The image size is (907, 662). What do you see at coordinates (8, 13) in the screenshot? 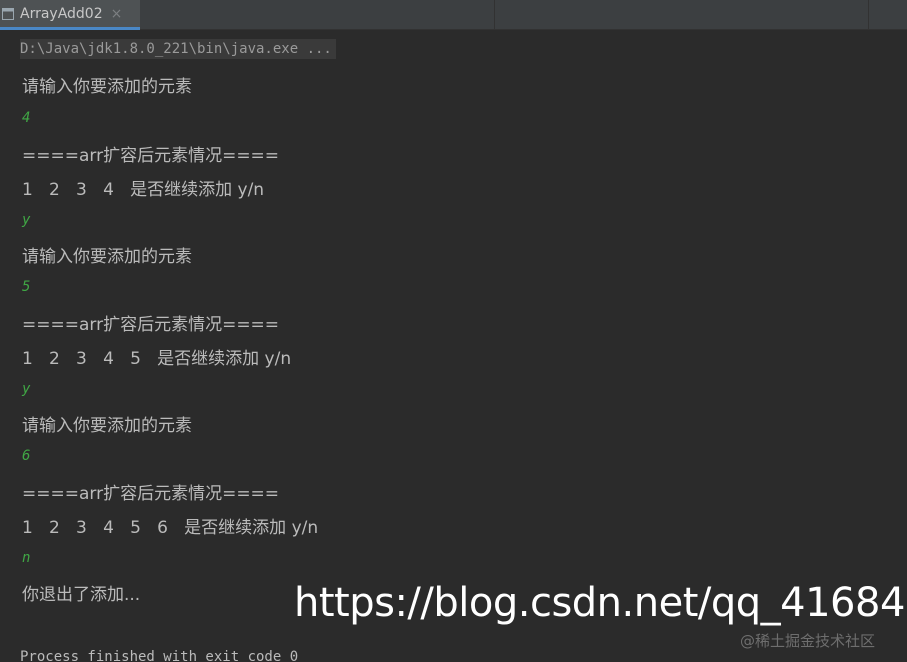
I see `console-window-icon` at bounding box center [8, 13].